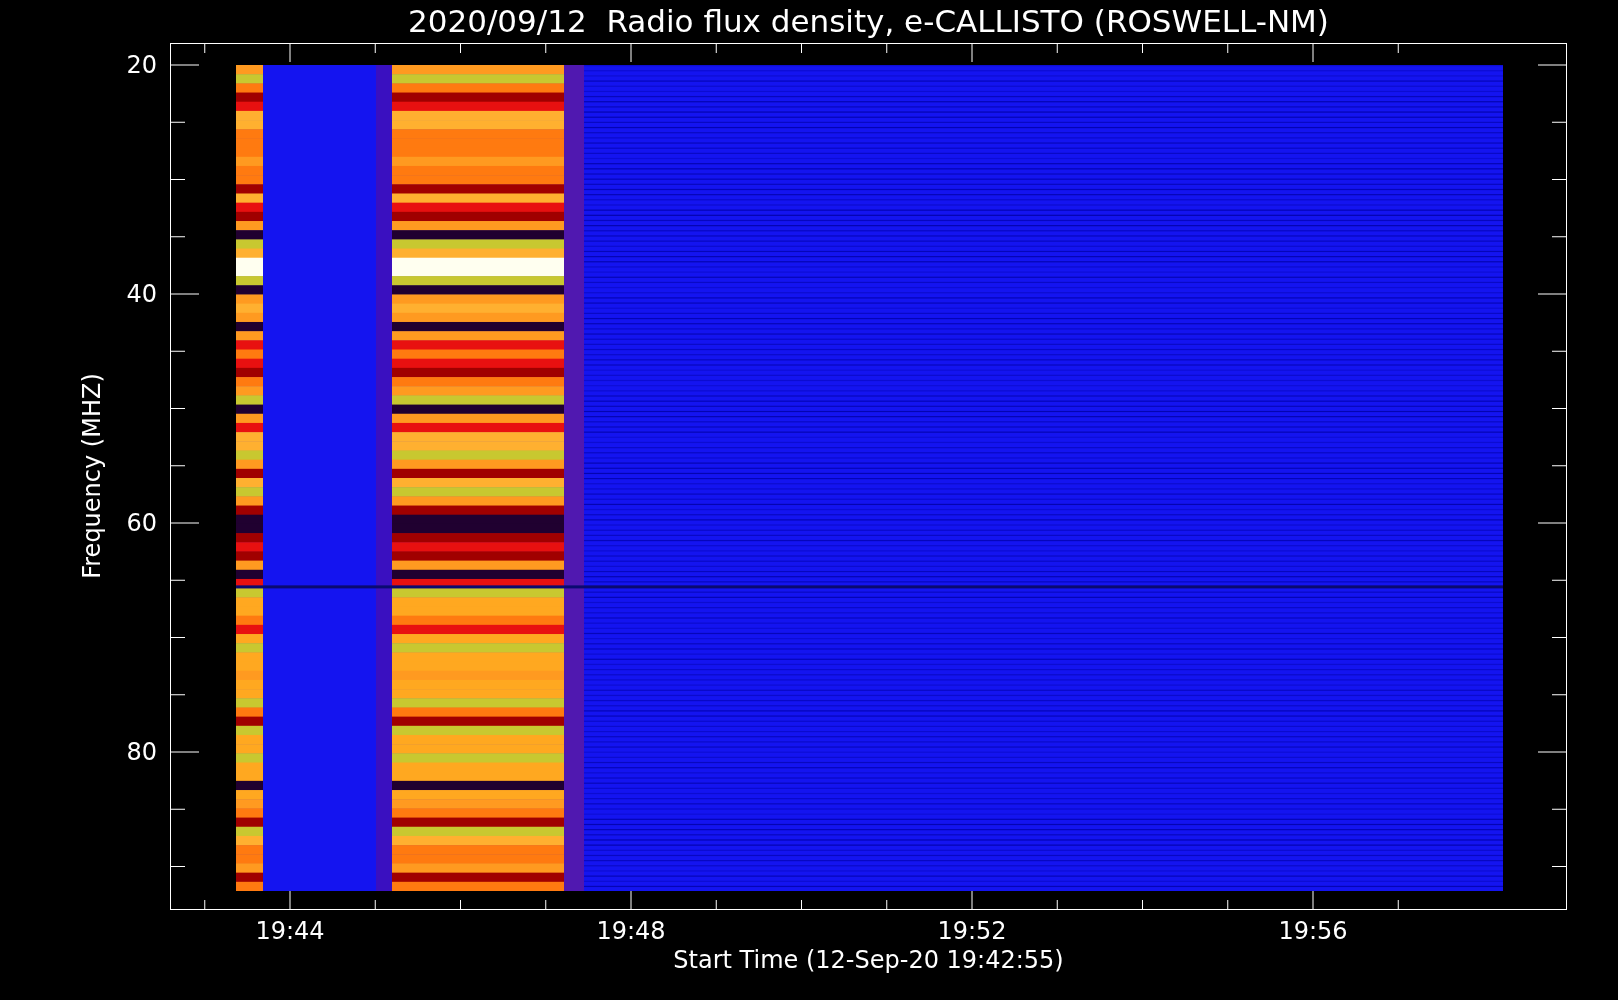  I want to click on x-tick-label: 19:52, so click(972, 931).